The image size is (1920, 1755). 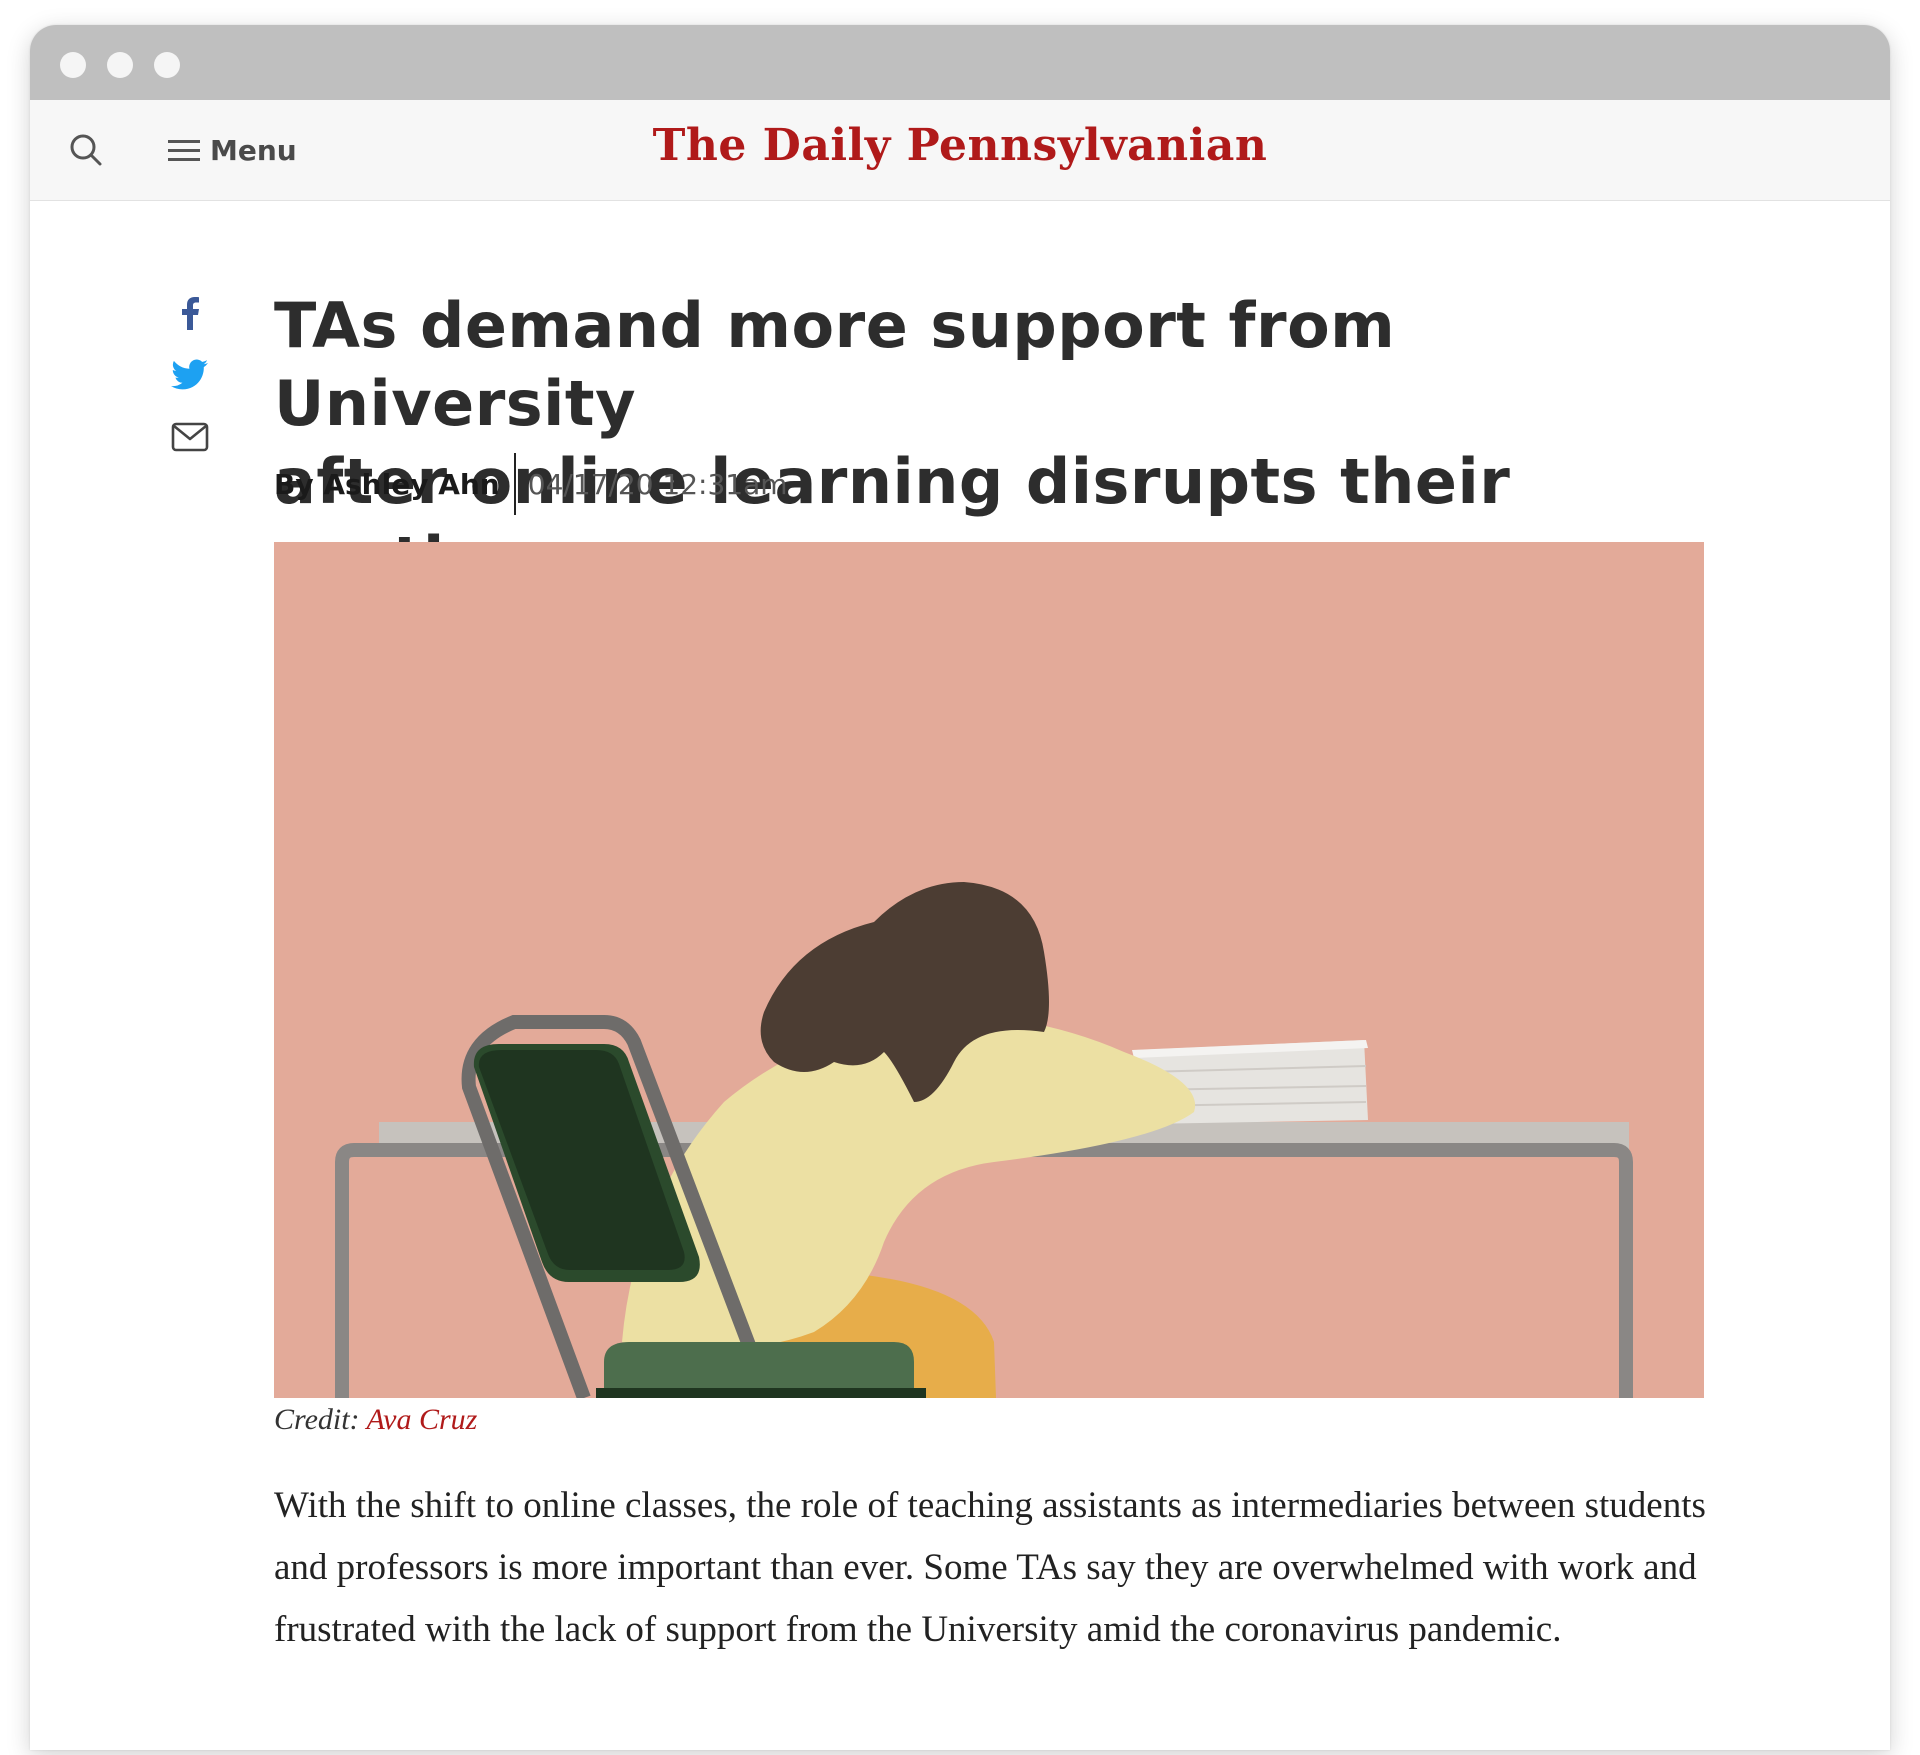 I want to click on twitter-share-button, so click(x=190, y=375).